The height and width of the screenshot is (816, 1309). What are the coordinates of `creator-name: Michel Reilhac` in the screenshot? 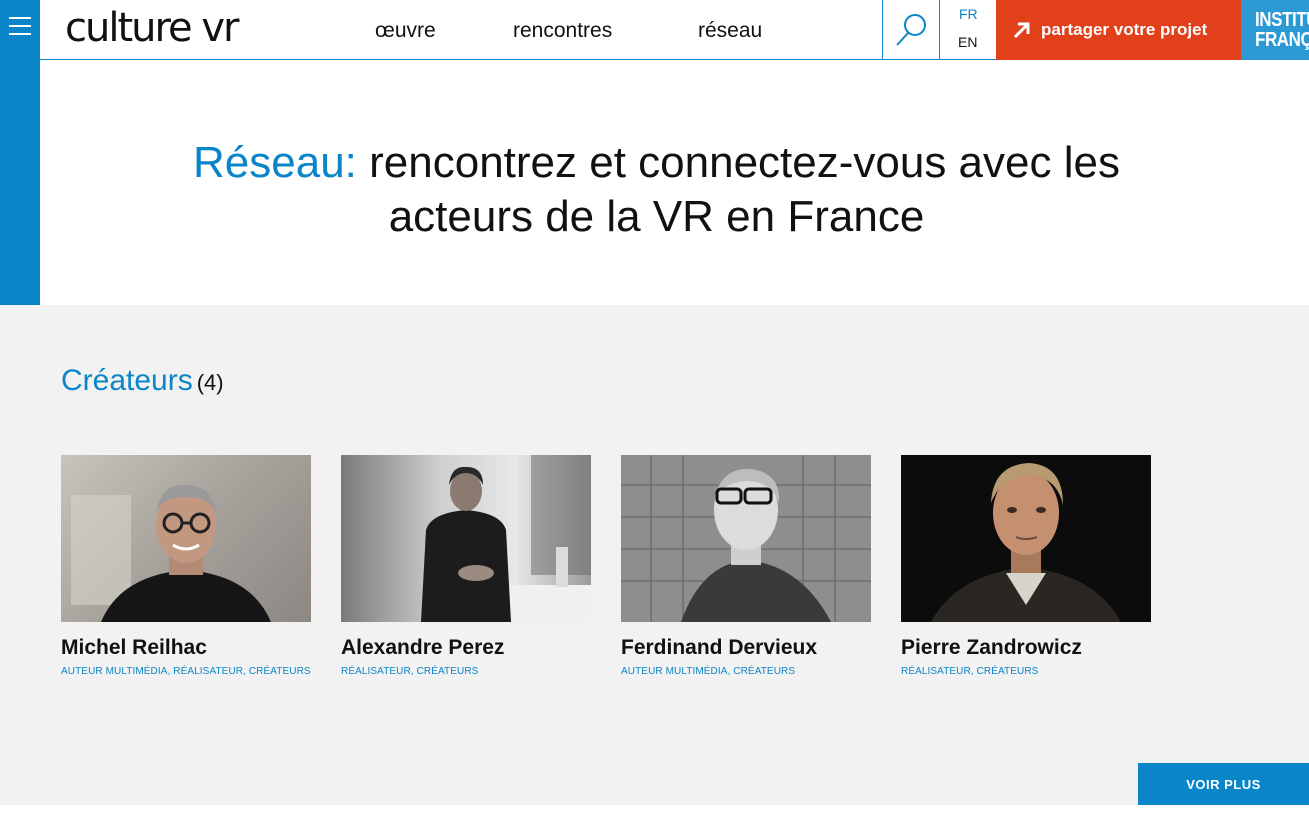 It's located at (186, 648).